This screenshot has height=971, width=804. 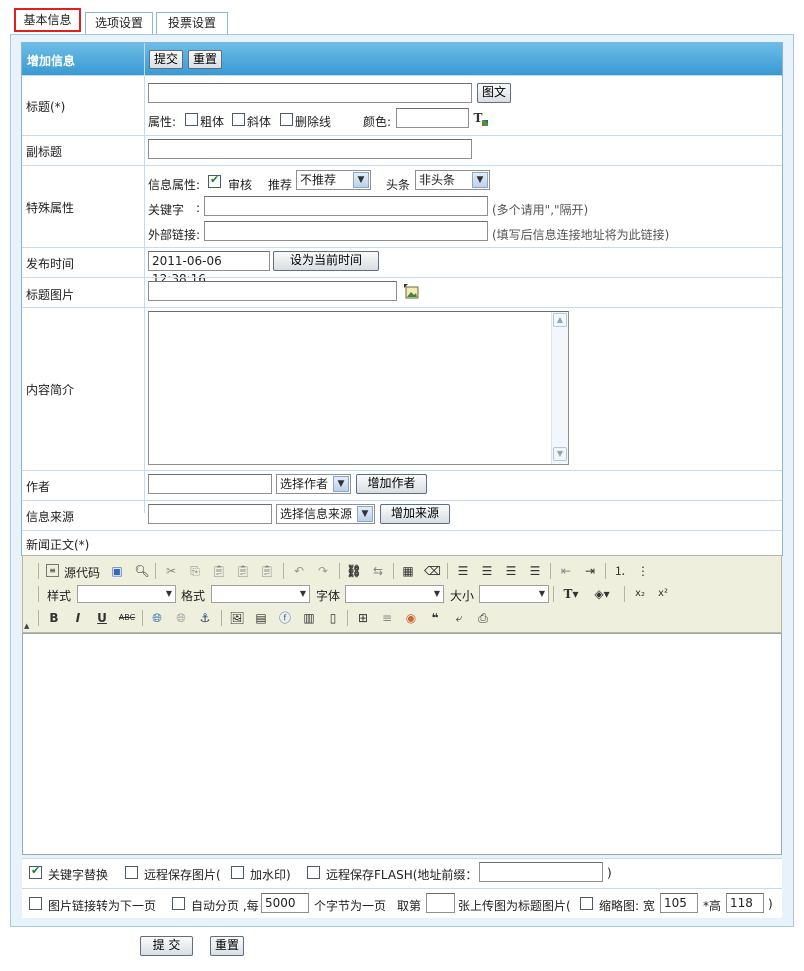 I want to click on strikethrough-icon: ABC, so click(x=127, y=618).